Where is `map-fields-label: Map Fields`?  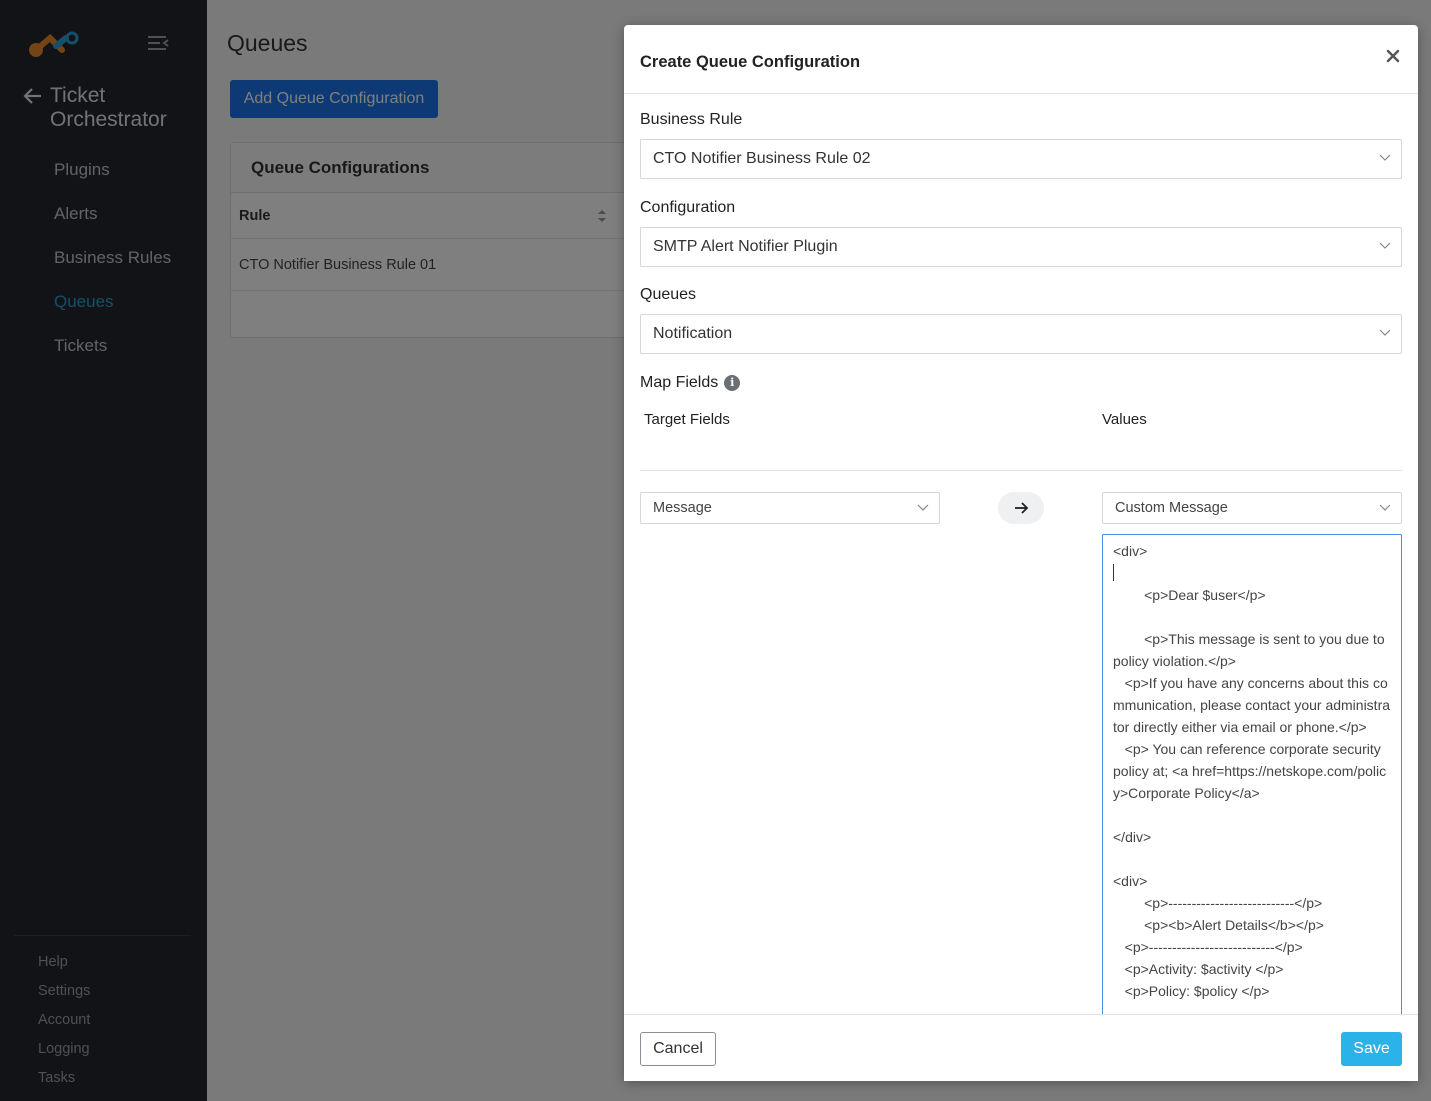
map-fields-label: Map Fields is located at coordinates (679, 382).